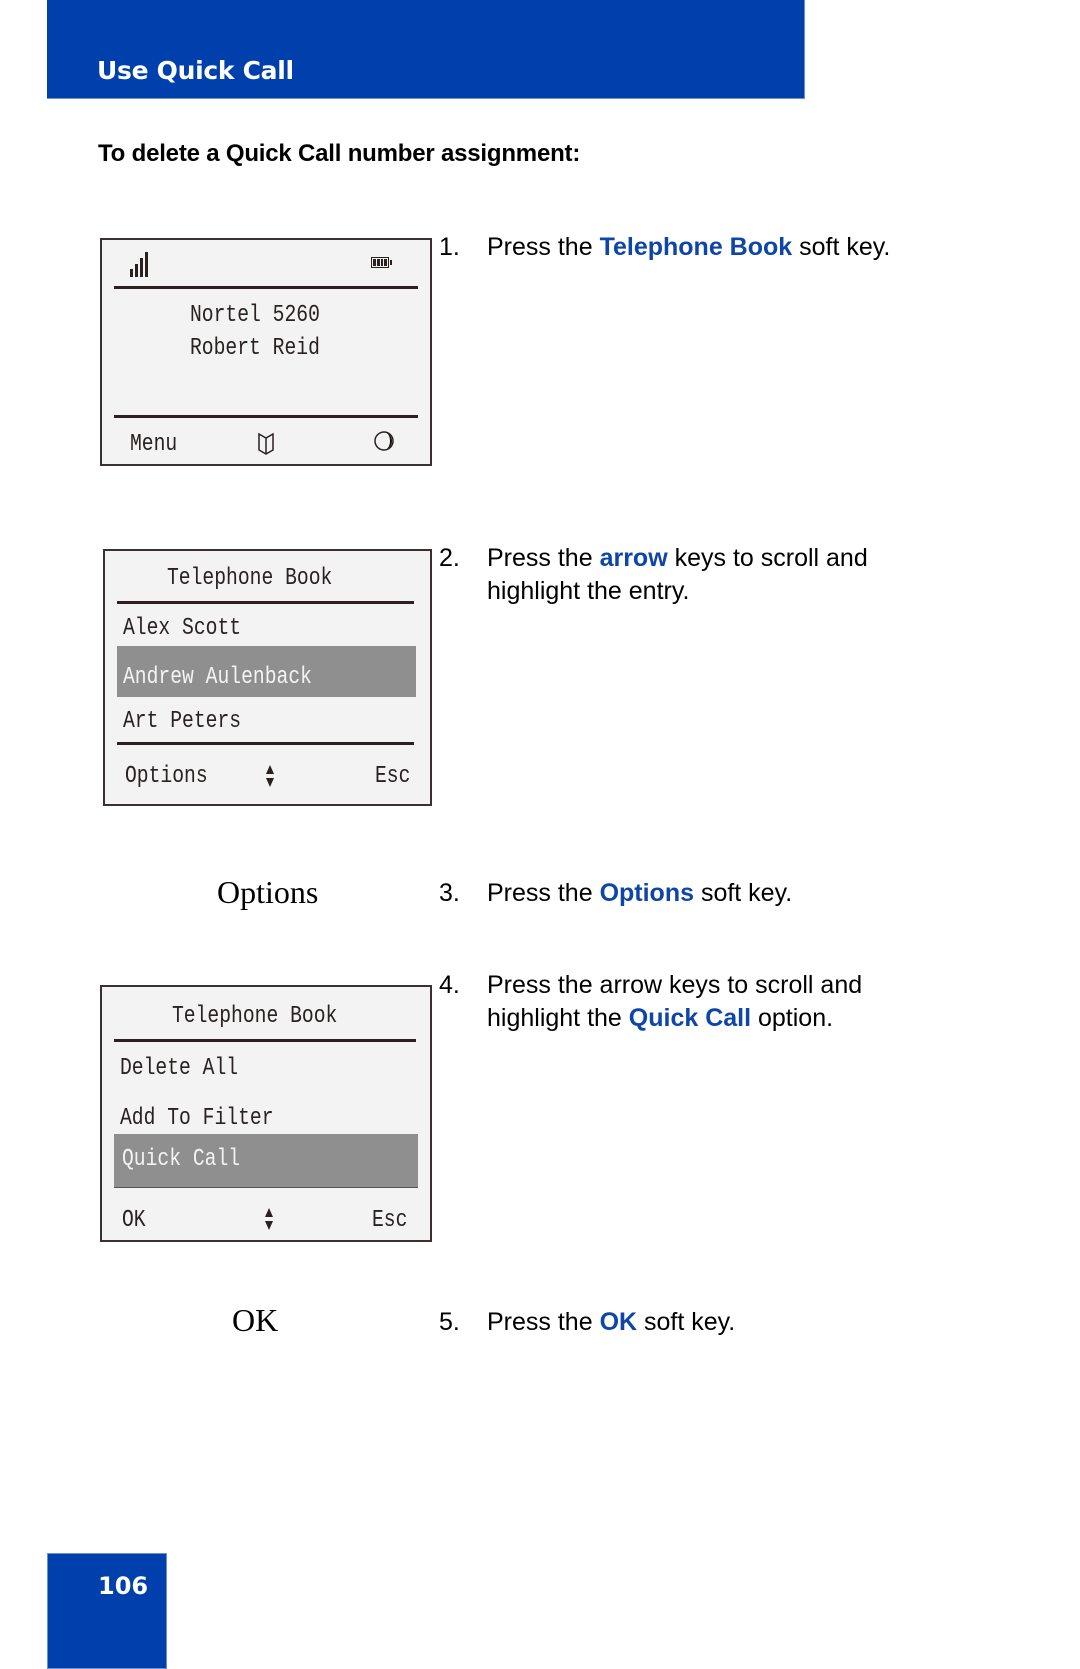 The width and height of the screenshot is (1080, 1669). Describe the element at coordinates (646, 893) in the screenshot. I see `options-key-ref: Options` at that location.